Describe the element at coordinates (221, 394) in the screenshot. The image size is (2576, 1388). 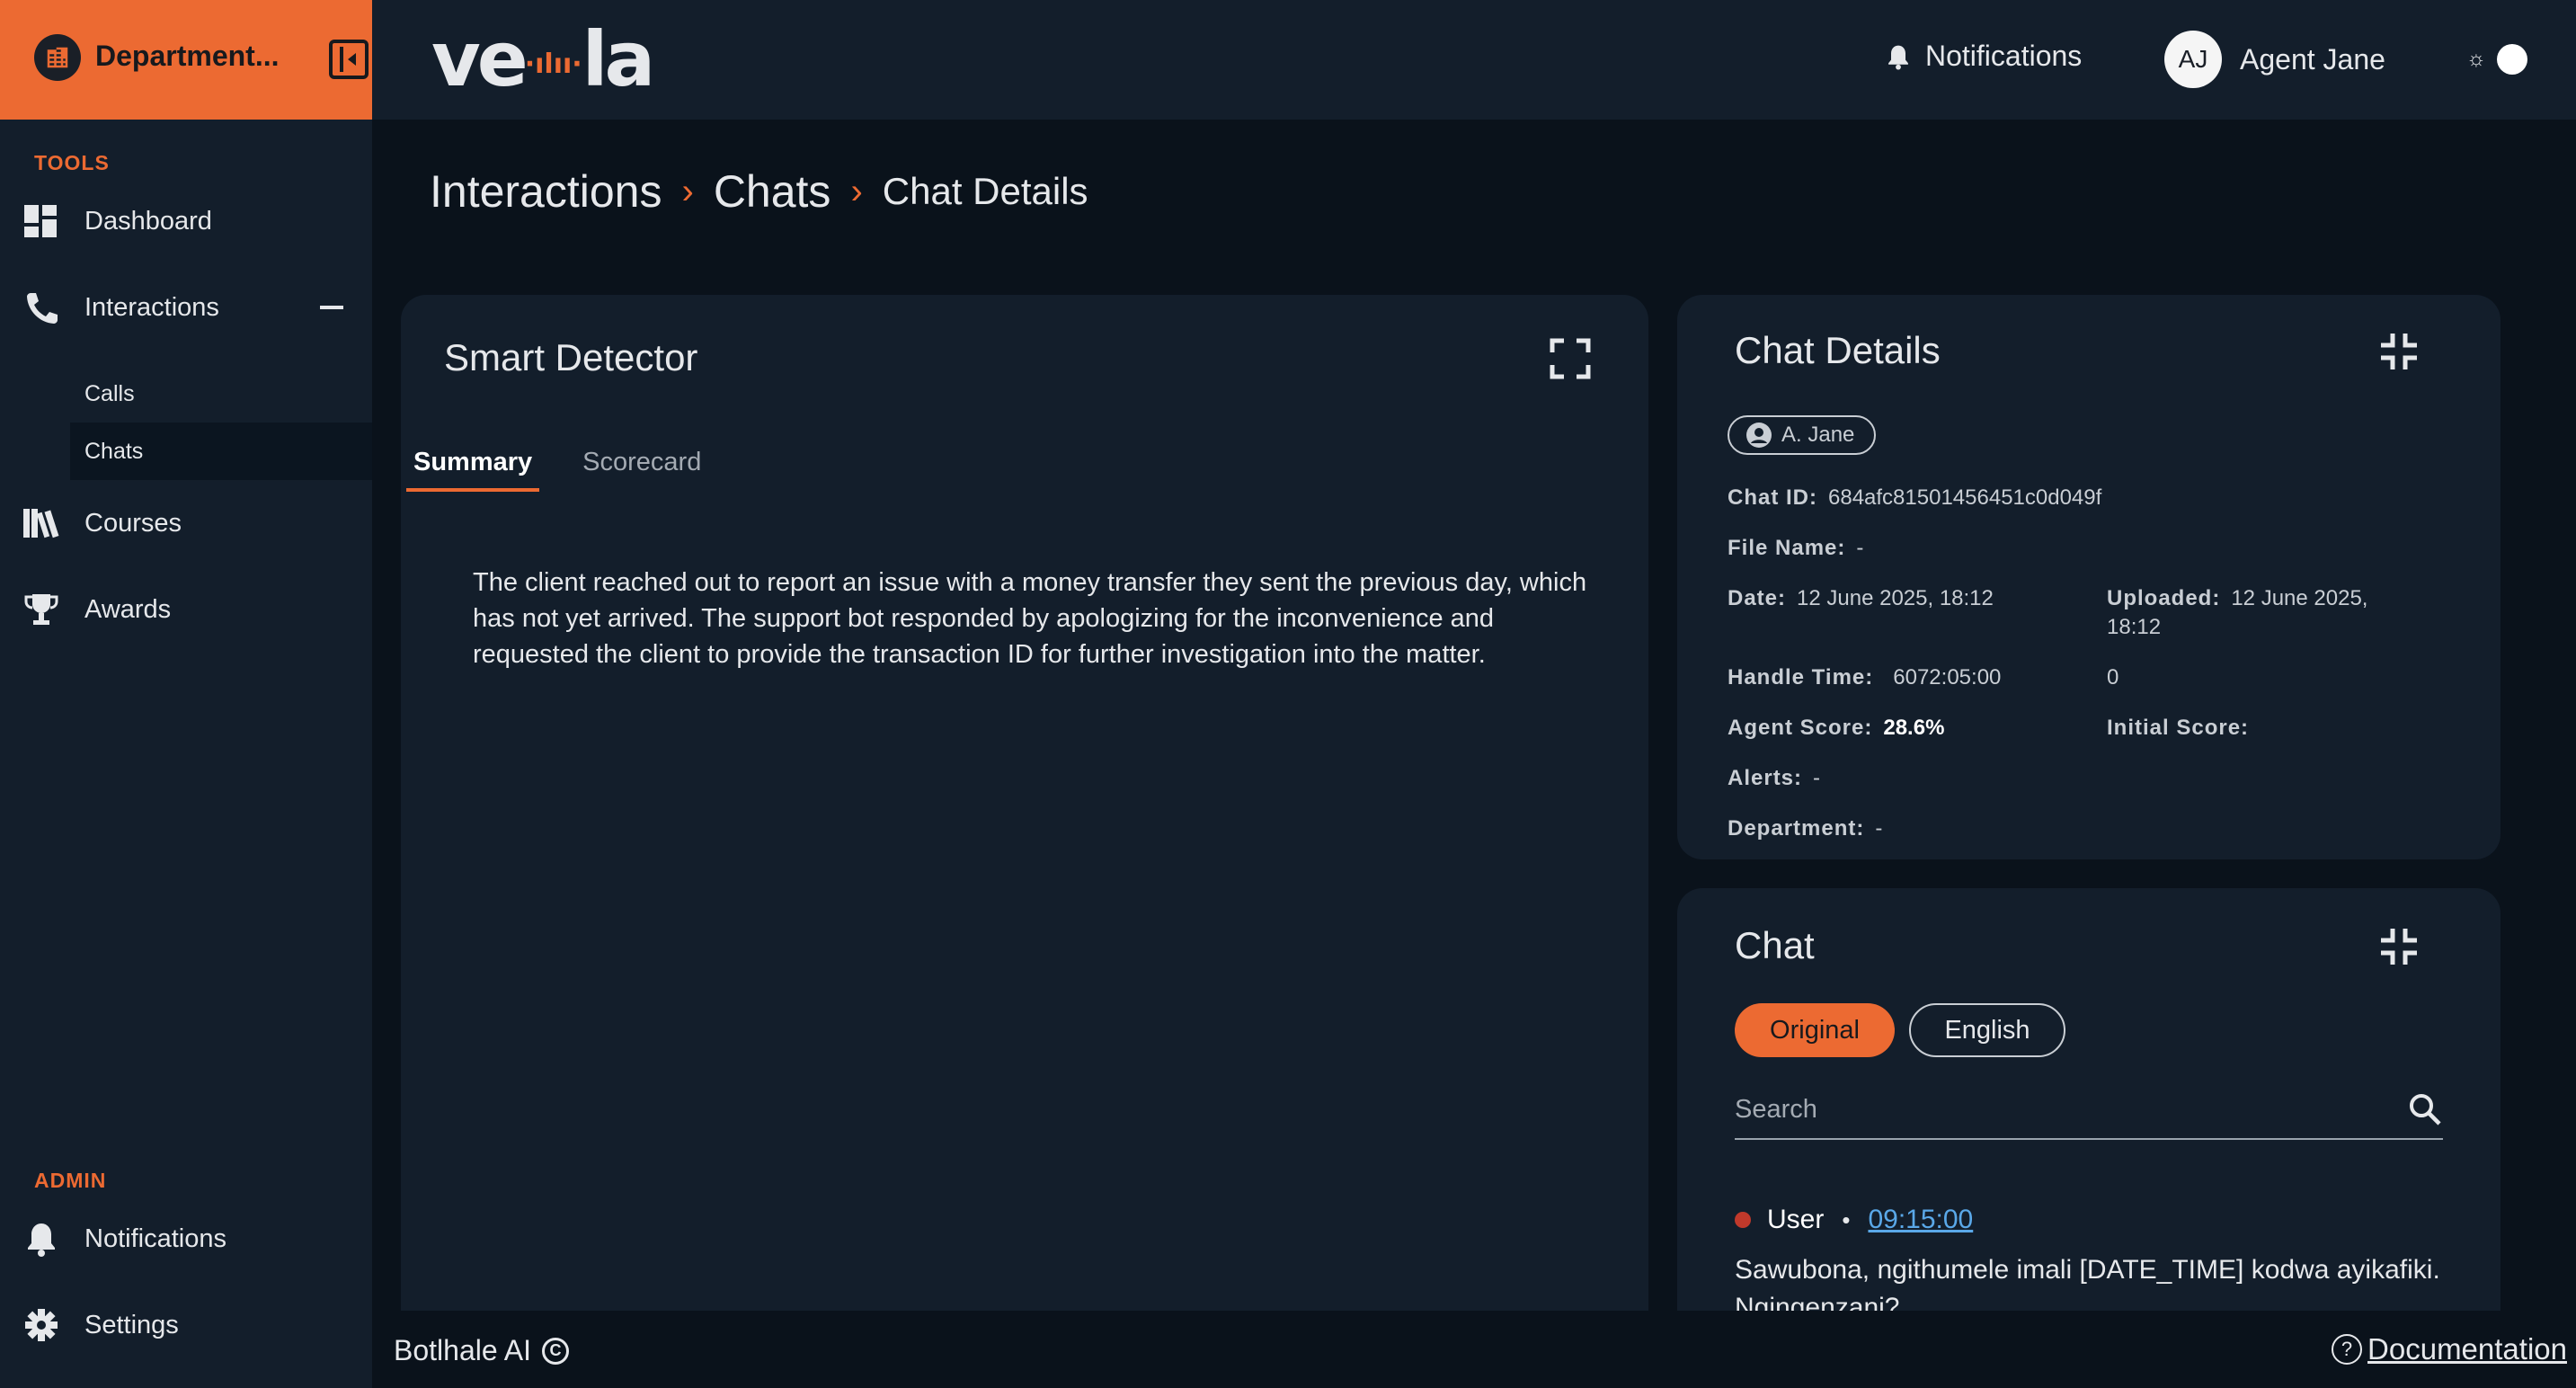
I see `sidebar-item-calls: Calls` at that location.